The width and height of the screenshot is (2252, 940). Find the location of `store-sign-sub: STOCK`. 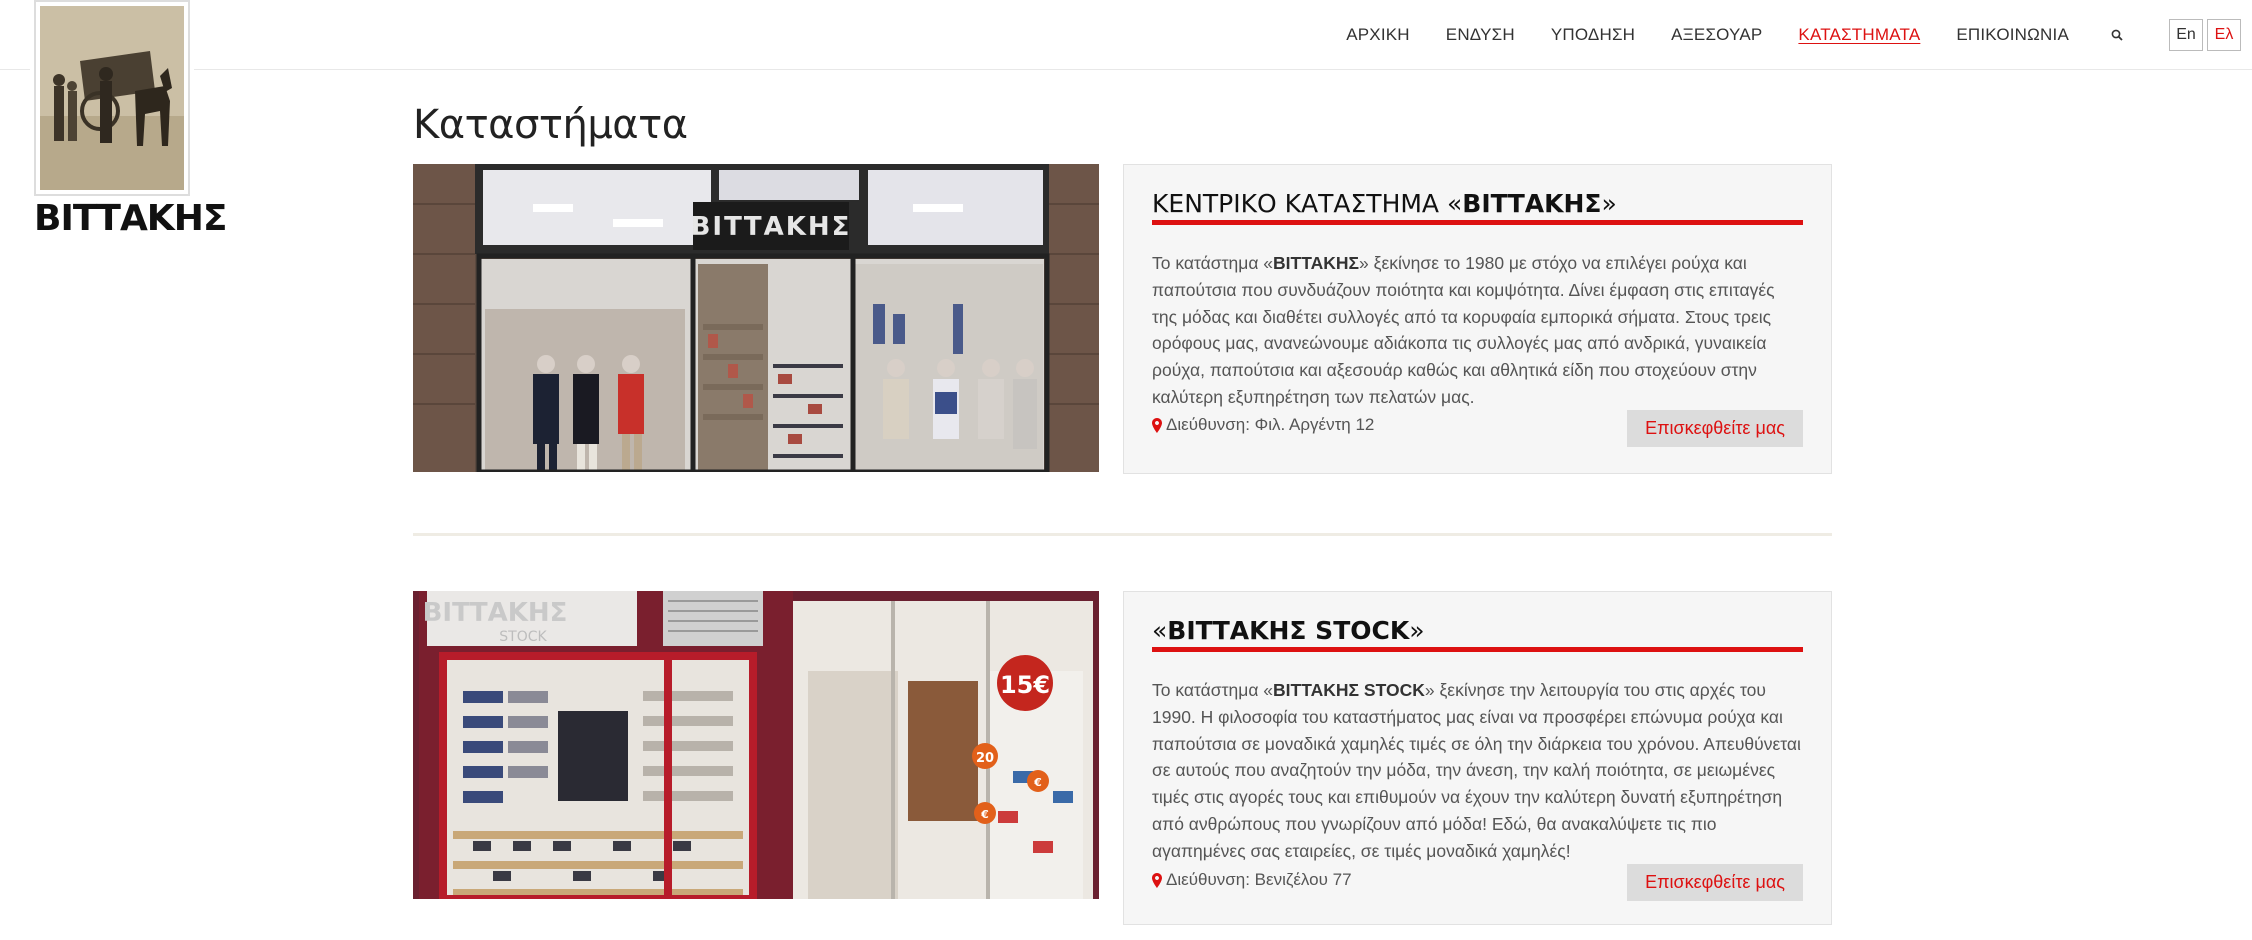

store-sign-sub: STOCK is located at coordinates (523, 637).